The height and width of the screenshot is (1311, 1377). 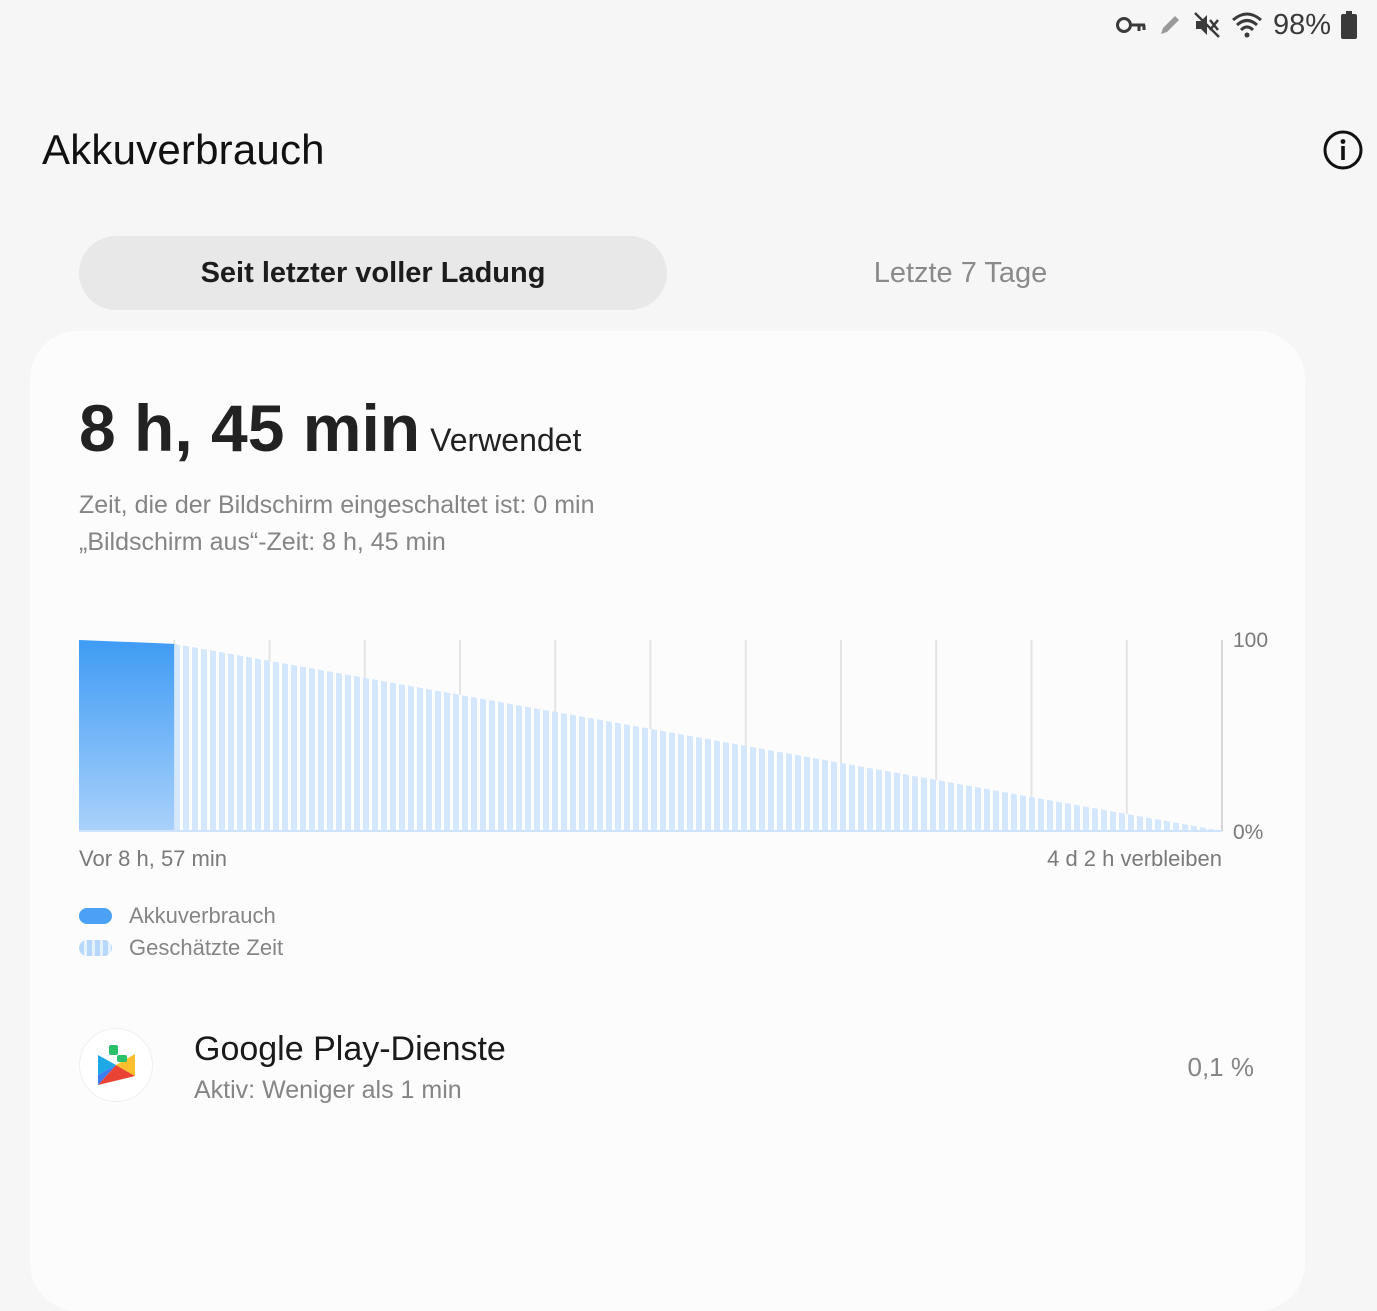 I want to click on legend-item-usage: Akkuverbrauch, so click(x=177, y=916).